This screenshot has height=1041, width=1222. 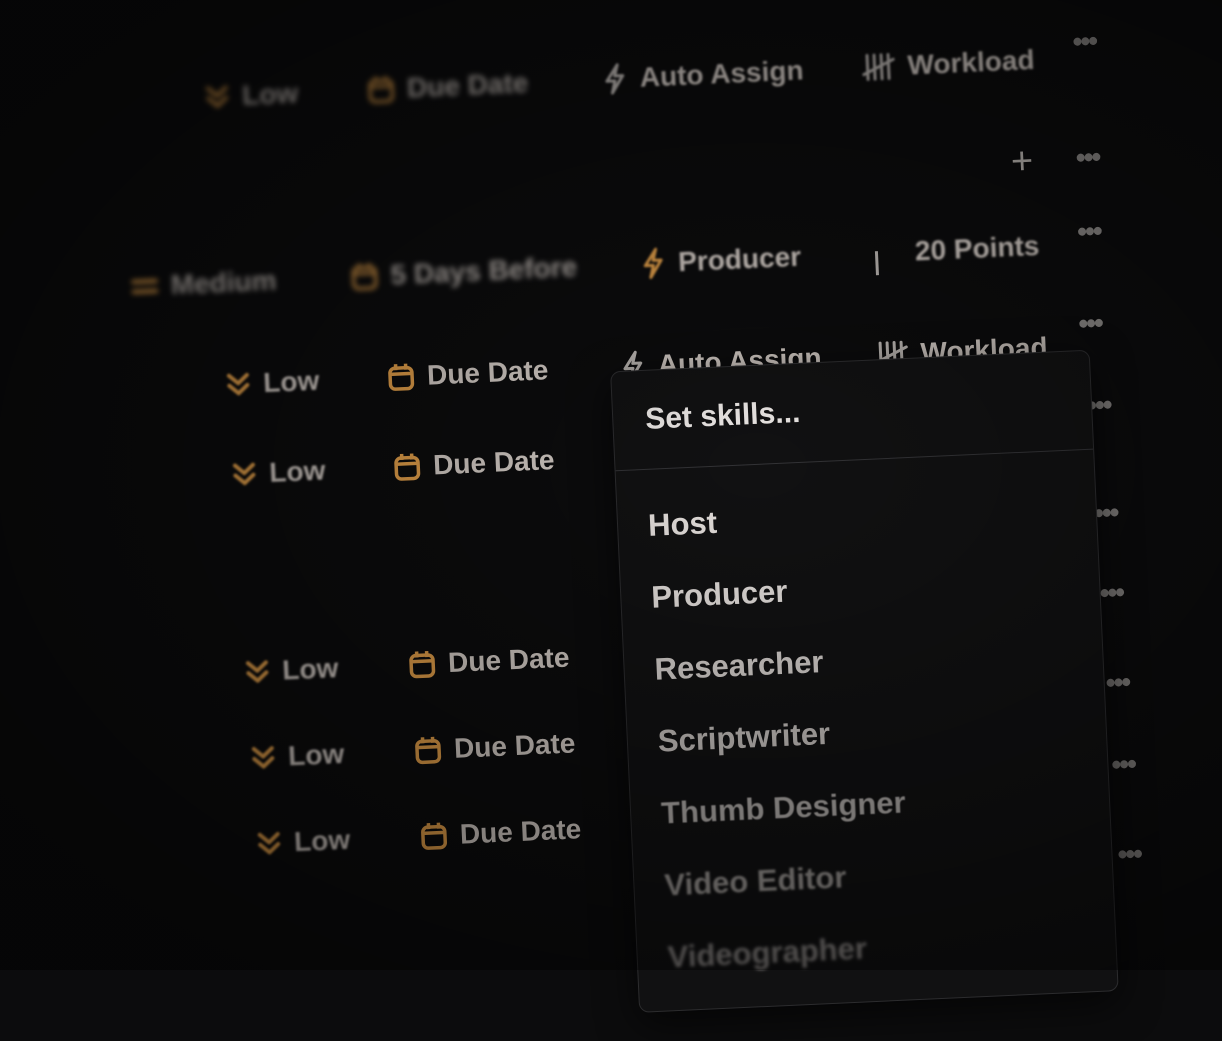 What do you see at coordinates (971, 62) in the screenshot?
I see `workload-label: Workload` at bounding box center [971, 62].